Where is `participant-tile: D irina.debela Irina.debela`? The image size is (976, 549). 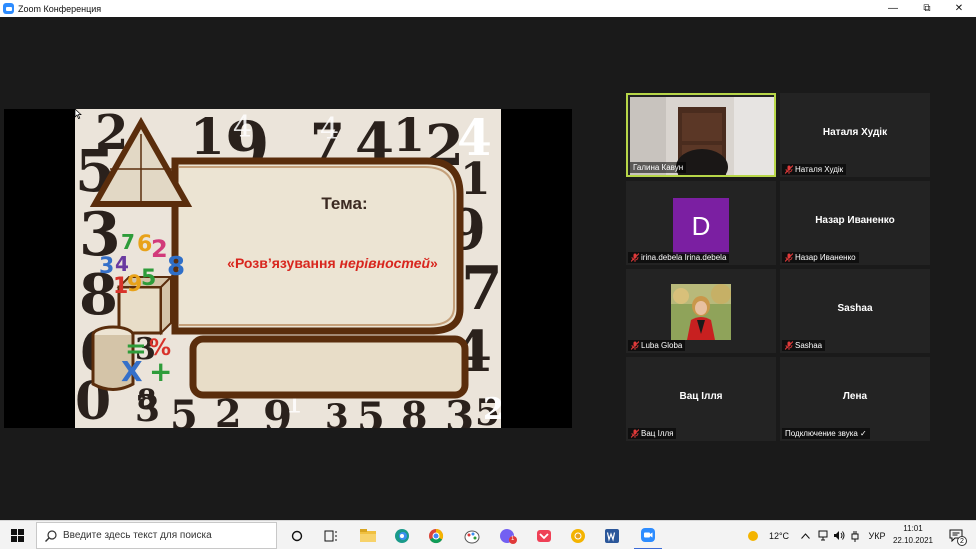
participant-tile: D irina.debela Irina.debela is located at coordinates (701, 223).